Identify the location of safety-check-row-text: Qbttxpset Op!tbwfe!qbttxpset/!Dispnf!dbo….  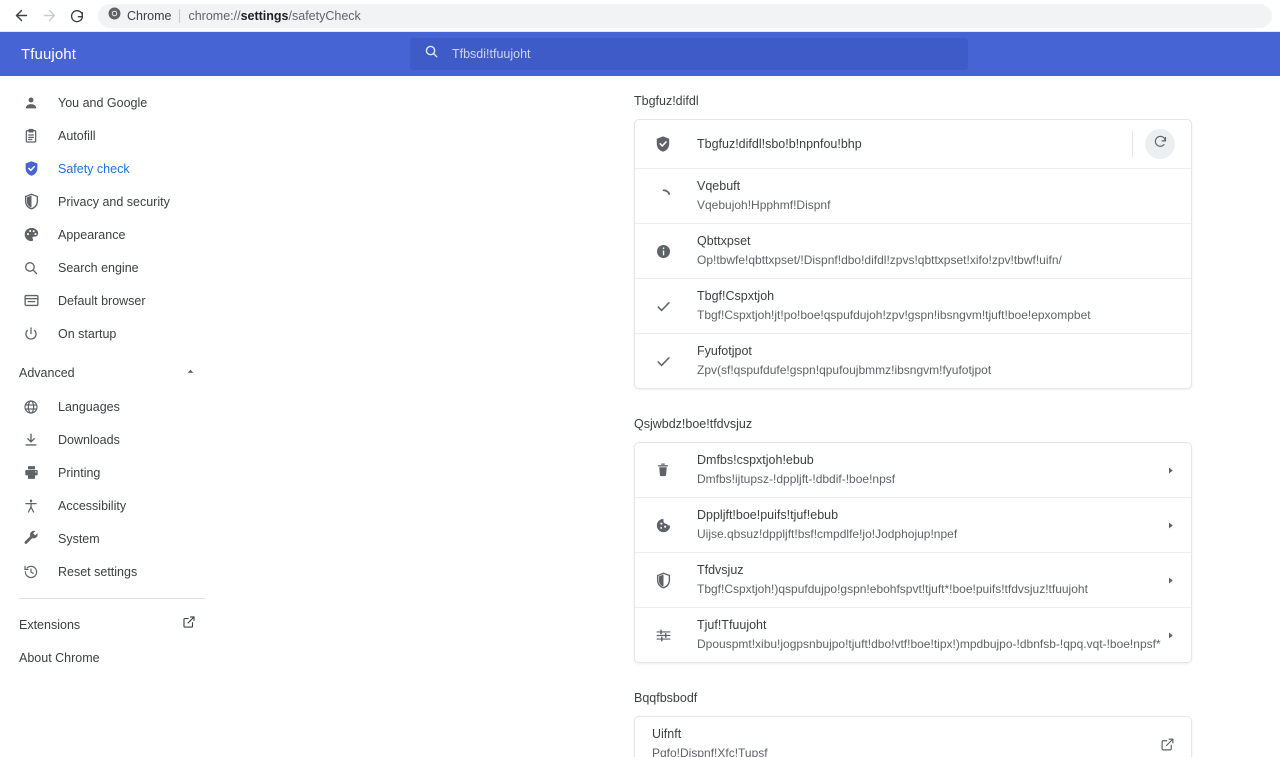
(936, 251).